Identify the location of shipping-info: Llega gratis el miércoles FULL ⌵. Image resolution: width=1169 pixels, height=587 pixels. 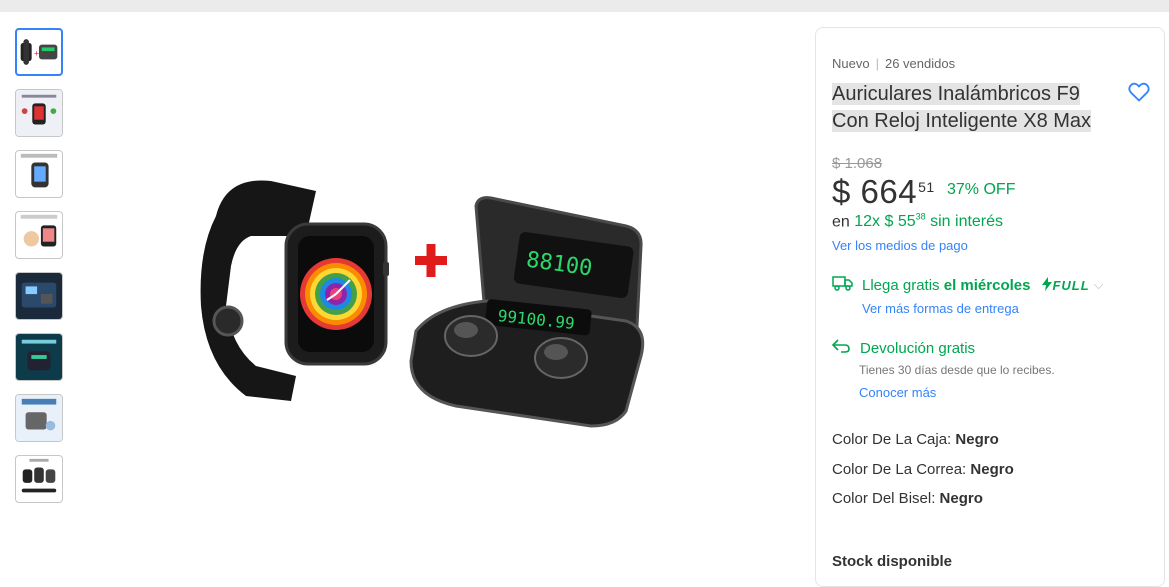
(968, 285).